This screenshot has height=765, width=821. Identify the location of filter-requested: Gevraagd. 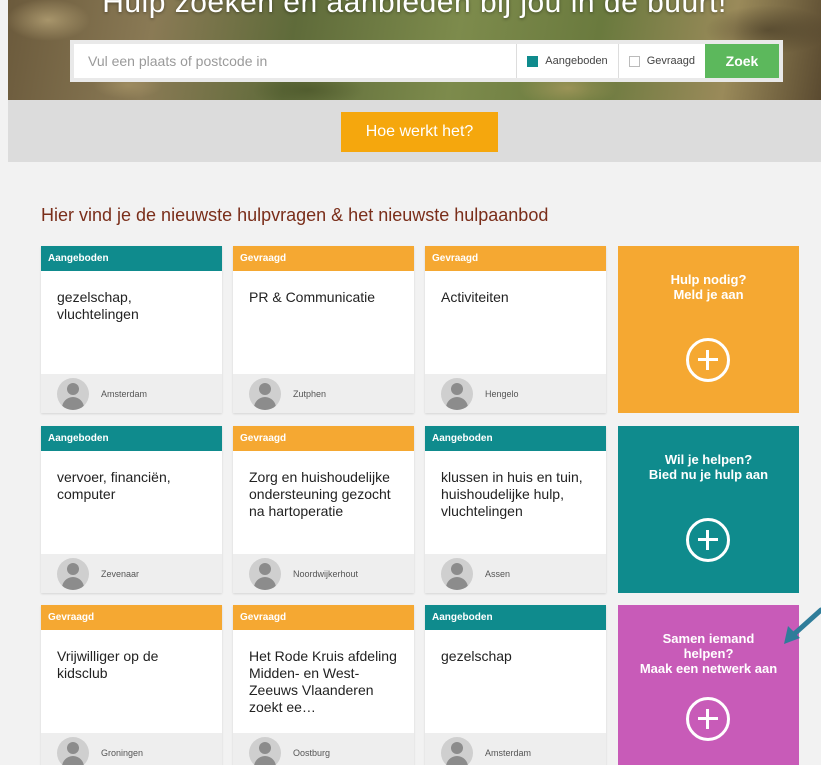
(661, 61).